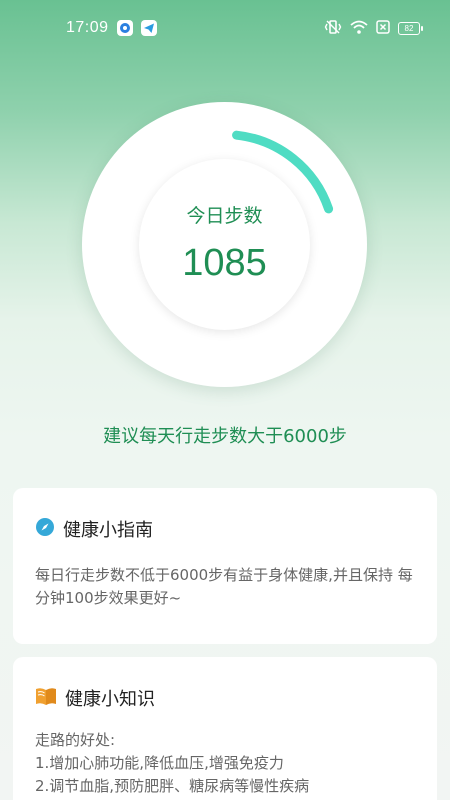 The image size is (450, 800). What do you see at coordinates (110, 699) in the screenshot?
I see `health-knowledge-title: 健康小知识` at bounding box center [110, 699].